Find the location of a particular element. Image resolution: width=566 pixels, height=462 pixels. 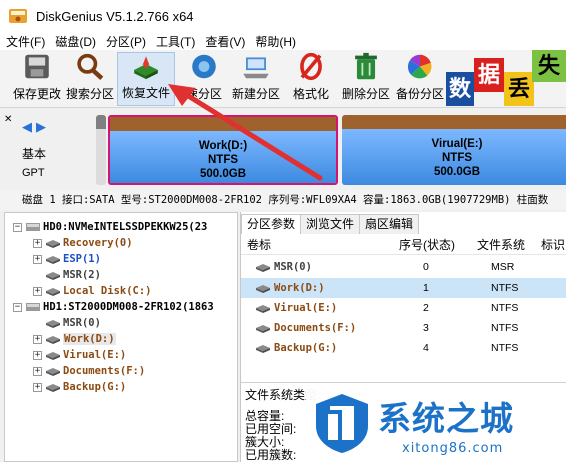

next-disk-icon: ▶ is located at coordinates (41, 127).